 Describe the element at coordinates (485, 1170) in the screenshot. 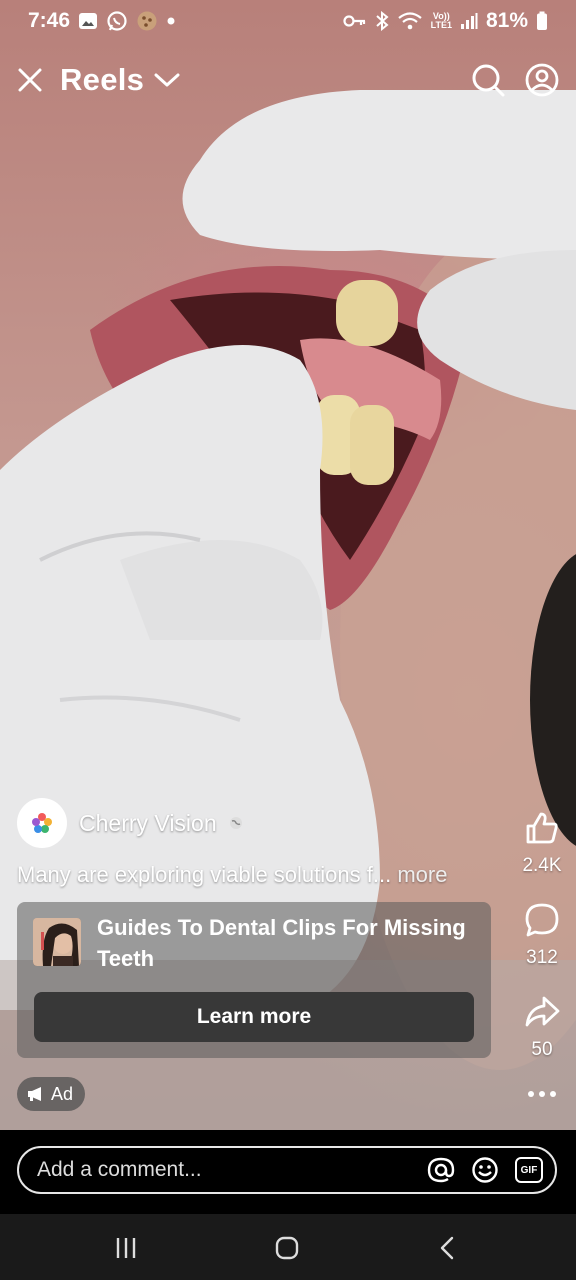

I see `emoji-icon` at that location.